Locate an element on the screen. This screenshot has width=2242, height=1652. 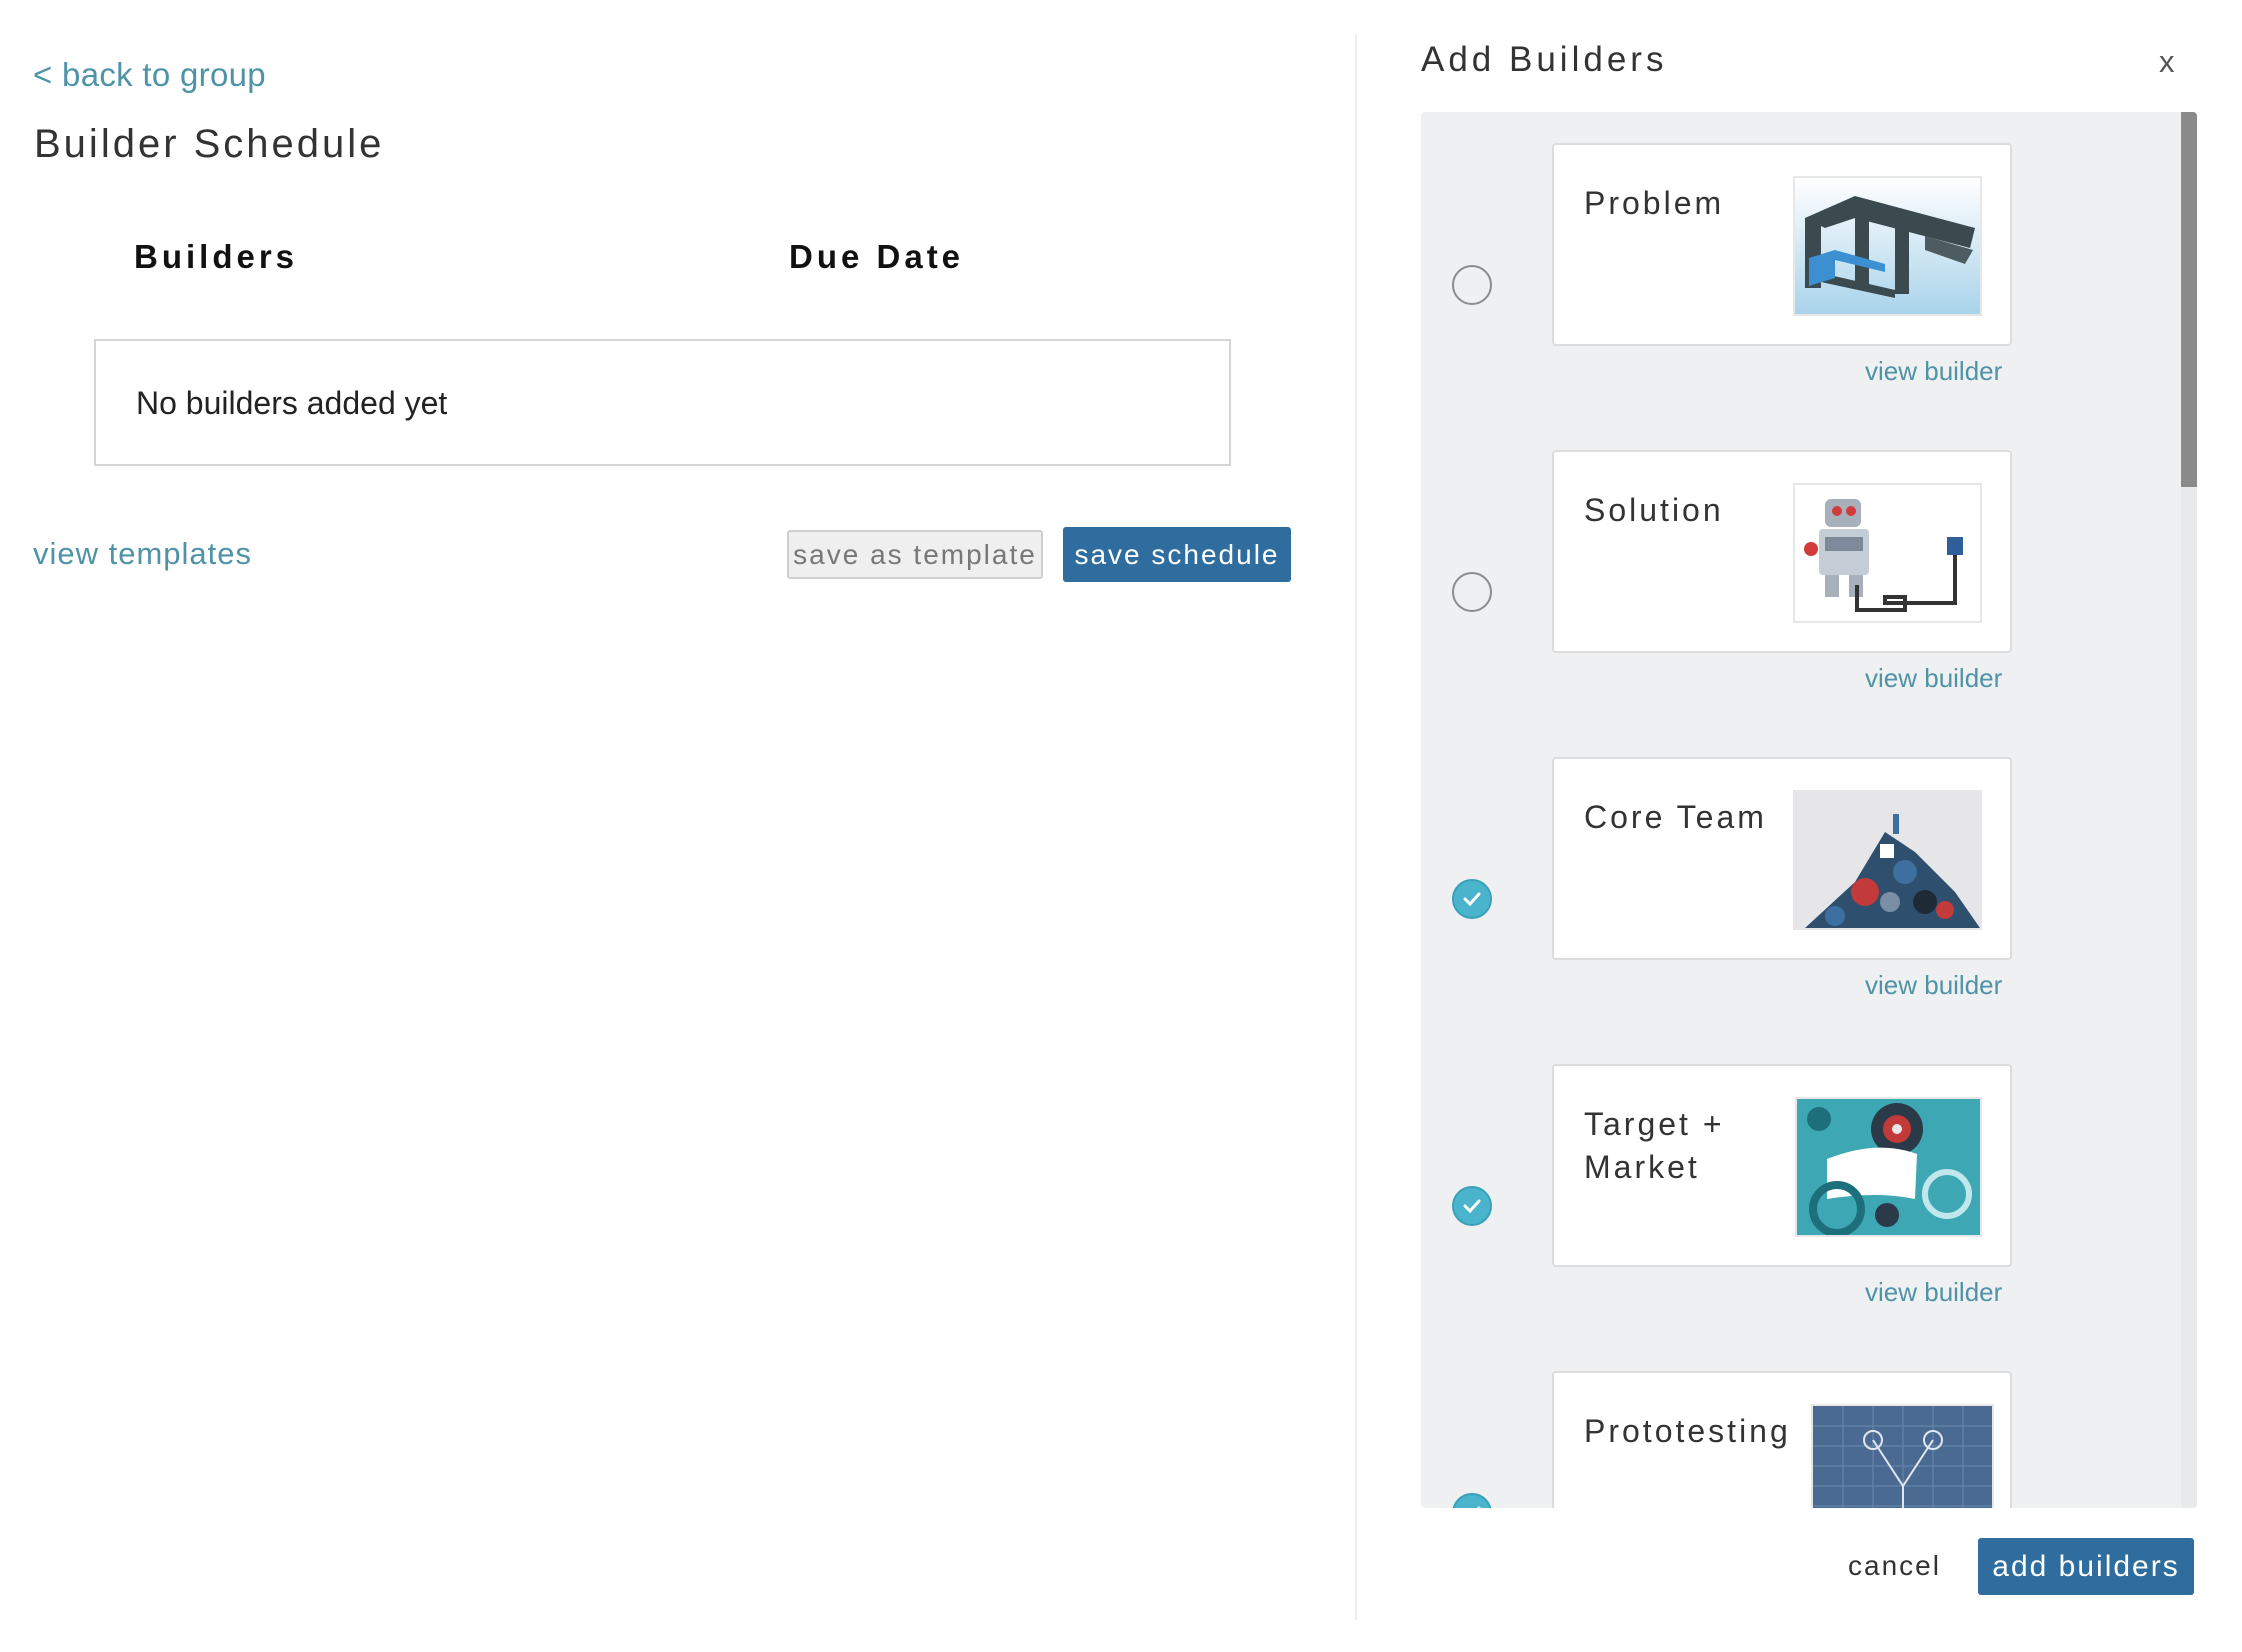
scrollbar-track is located at coordinates (2189, 810).